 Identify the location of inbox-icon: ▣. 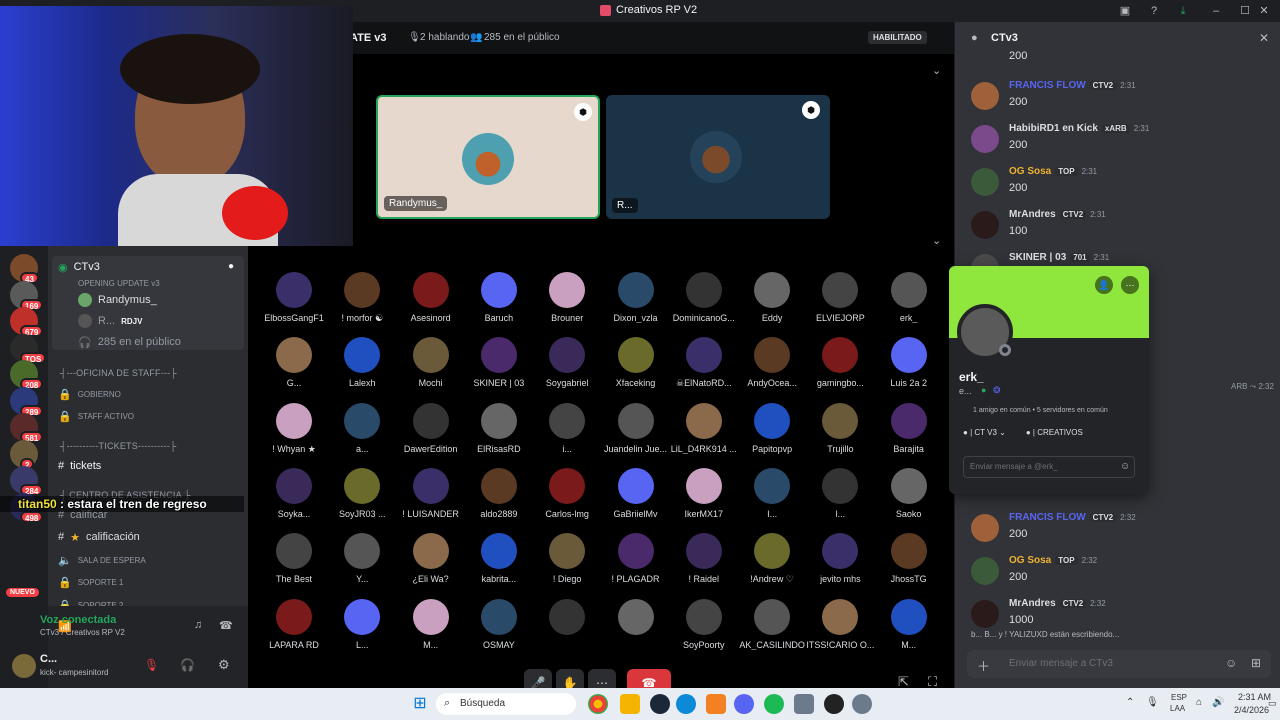
(1125, 11).